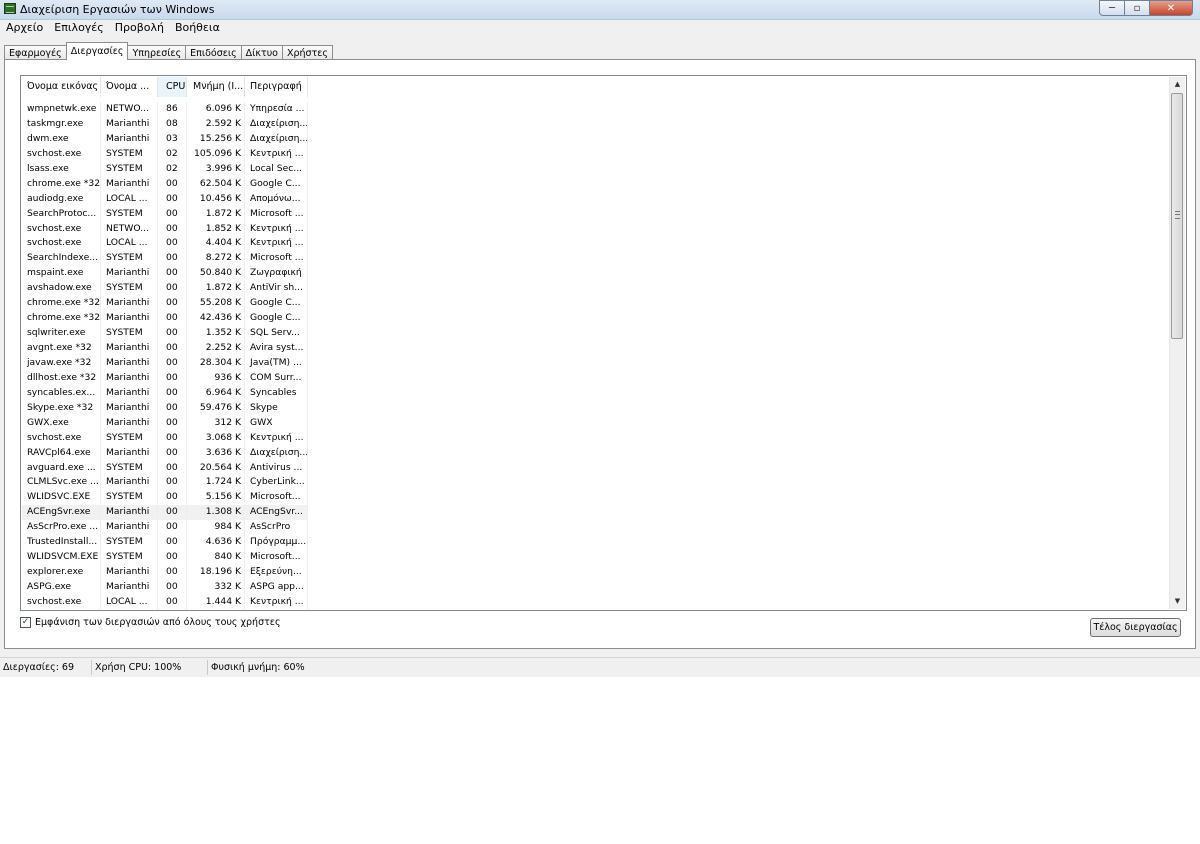 The image size is (1200, 844). What do you see at coordinates (172, 87) in the screenshot?
I see `column-header-cpu: ˄ CPU` at bounding box center [172, 87].